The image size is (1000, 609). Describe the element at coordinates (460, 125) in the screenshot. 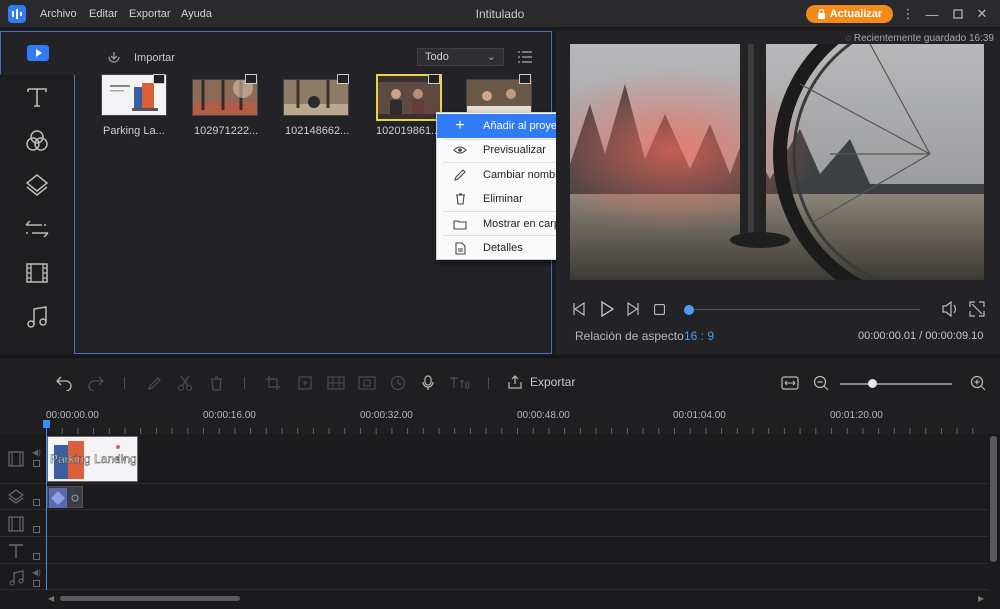

I see `plus-icon: +` at that location.